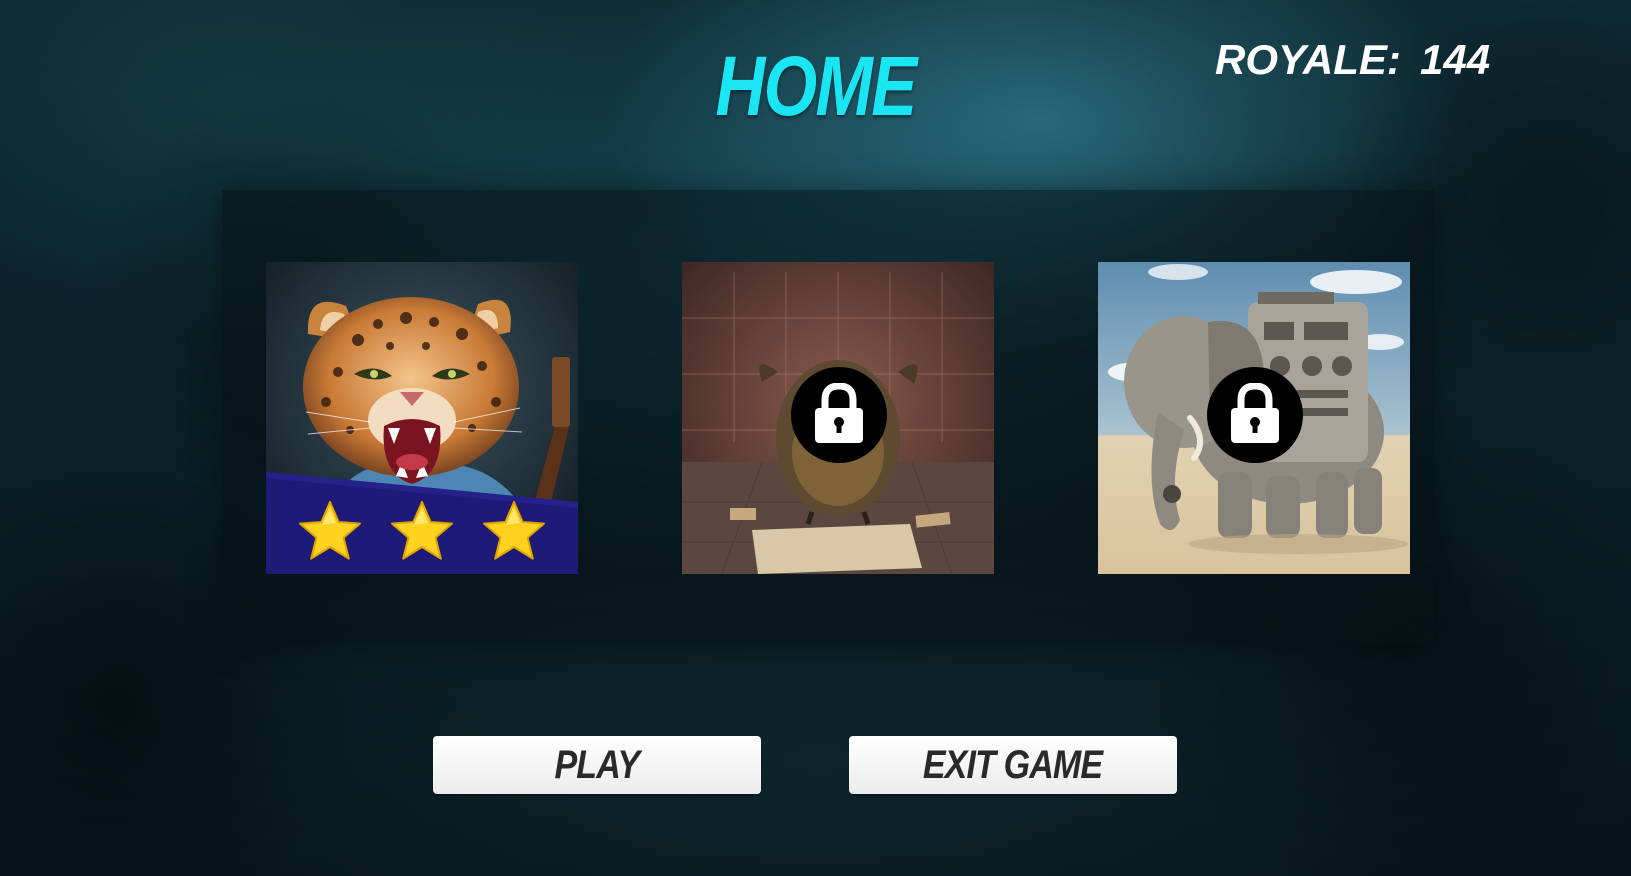 The height and width of the screenshot is (876, 1631). I want to click on exit-game-button-label: EXIT GAME, so click(1013, 765).